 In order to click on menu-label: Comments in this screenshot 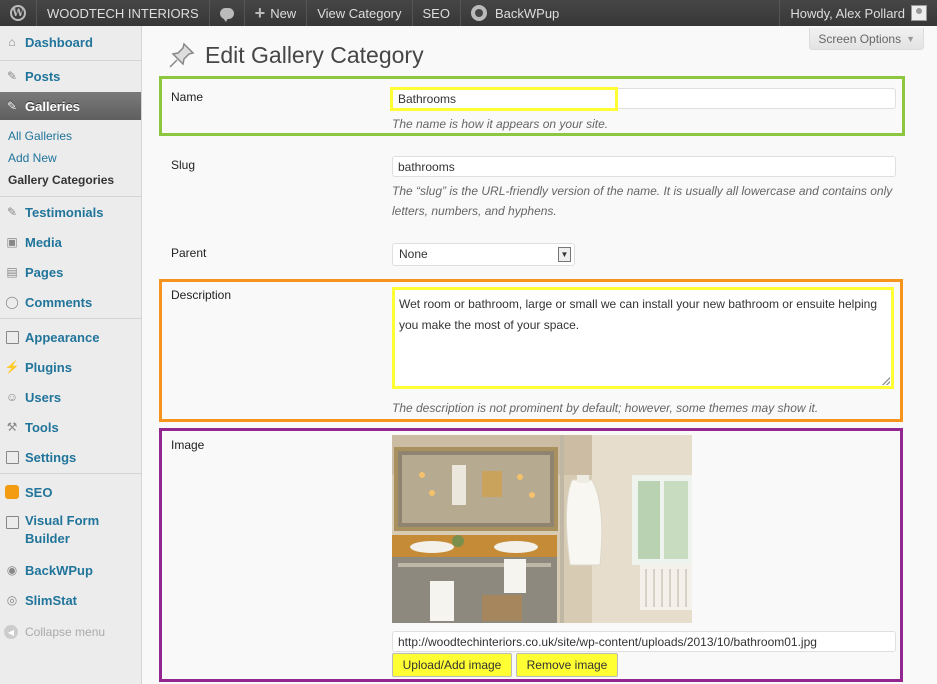, I will do `click(59, 302)`.